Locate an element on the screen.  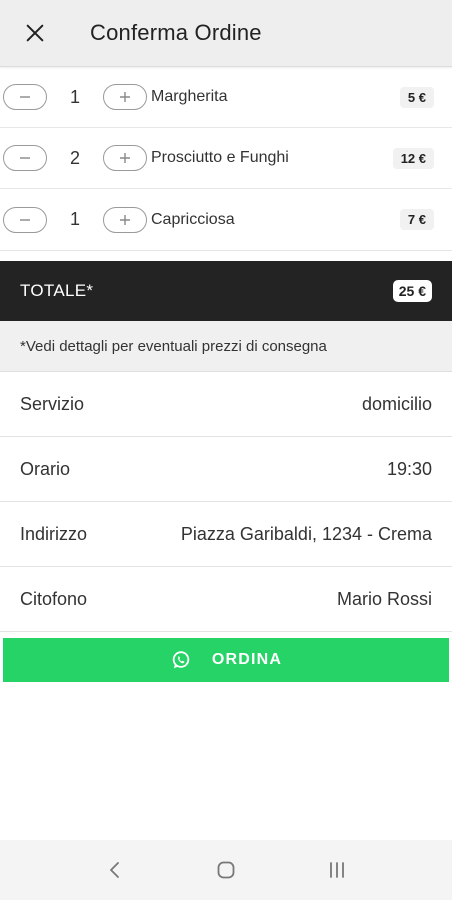
close-button is located at coordinates (35, 33).